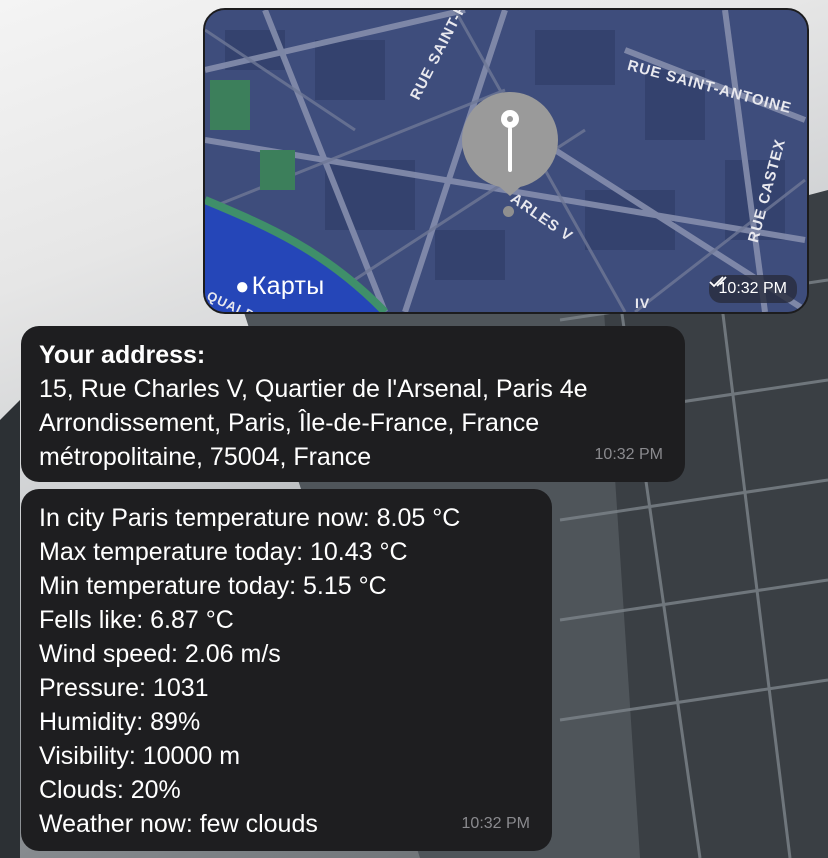 Image resolution: width=828 pixels, height=858 pixels. What do you see at coordinates (124, 688) in the screenshot?
I see `weather-line-pressure: Pressure: 1031` at bounding box center [124, 688].